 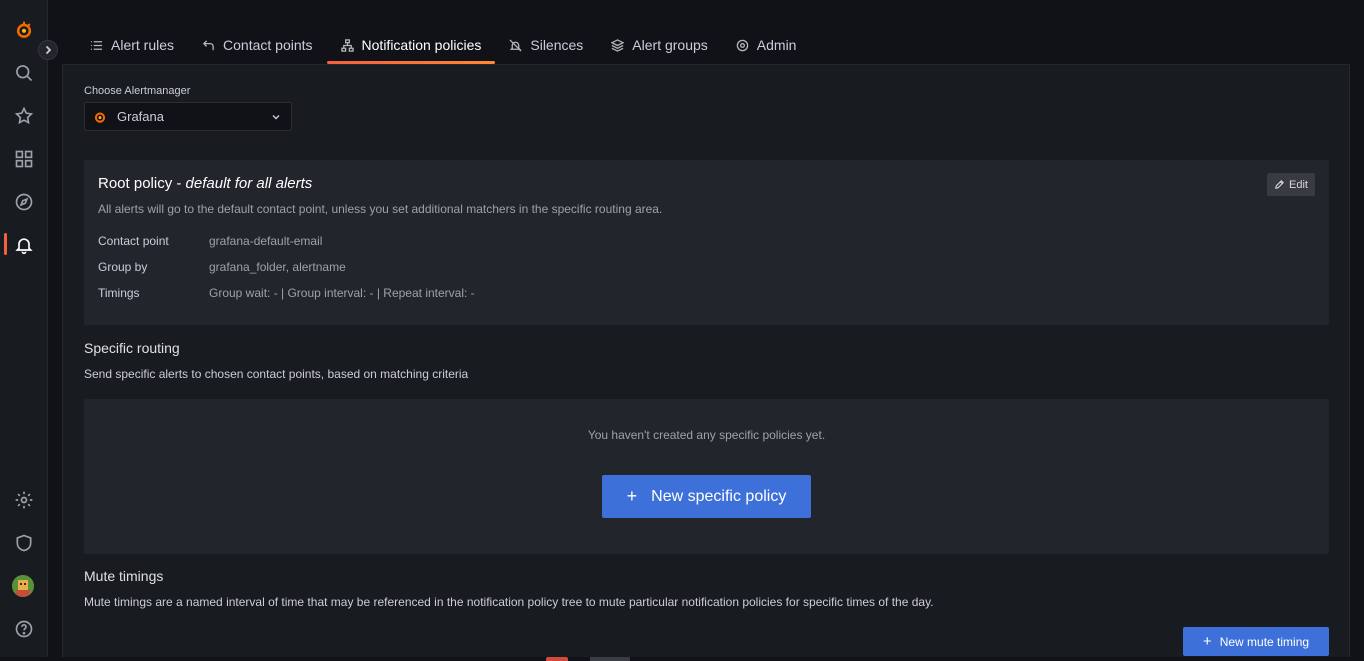 I want to click on alerting-bell-icon, so click(x=24, y=245).